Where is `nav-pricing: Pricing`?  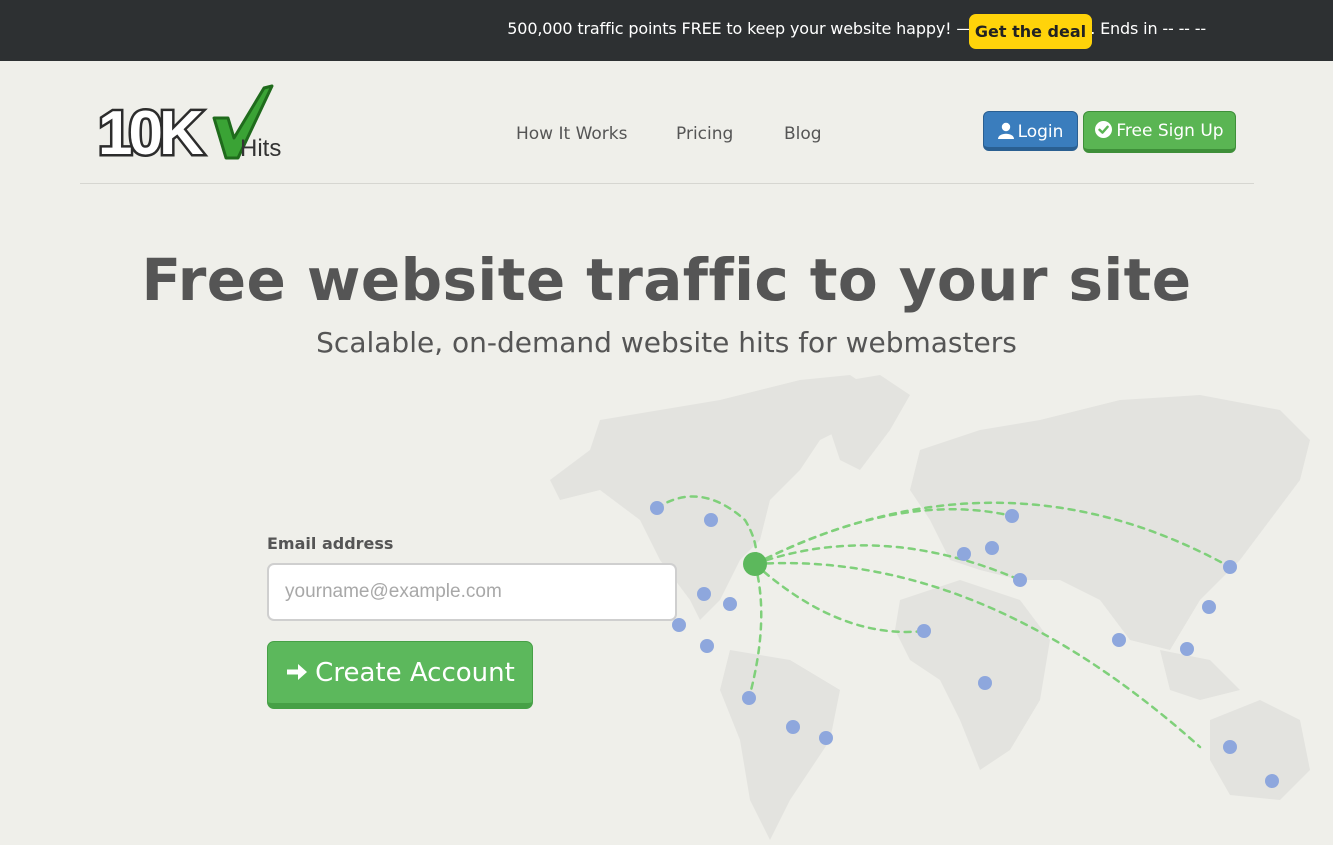
nav-pricing: Pricing is located at coordinates (704, 134).